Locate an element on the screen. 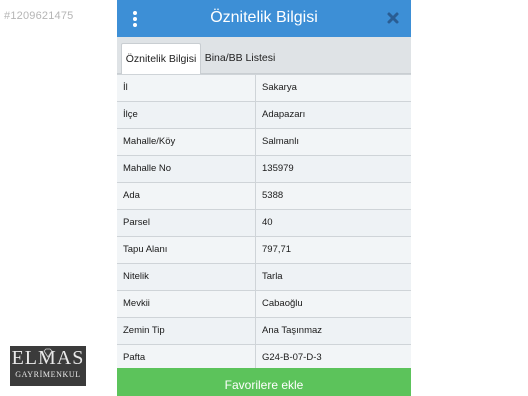 The image size is (528, 396). row-key: Tapu Alanı is located at coordinates (186, 250).